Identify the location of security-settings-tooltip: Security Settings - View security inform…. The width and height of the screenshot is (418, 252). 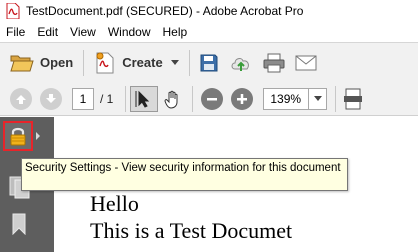
(184, 174).